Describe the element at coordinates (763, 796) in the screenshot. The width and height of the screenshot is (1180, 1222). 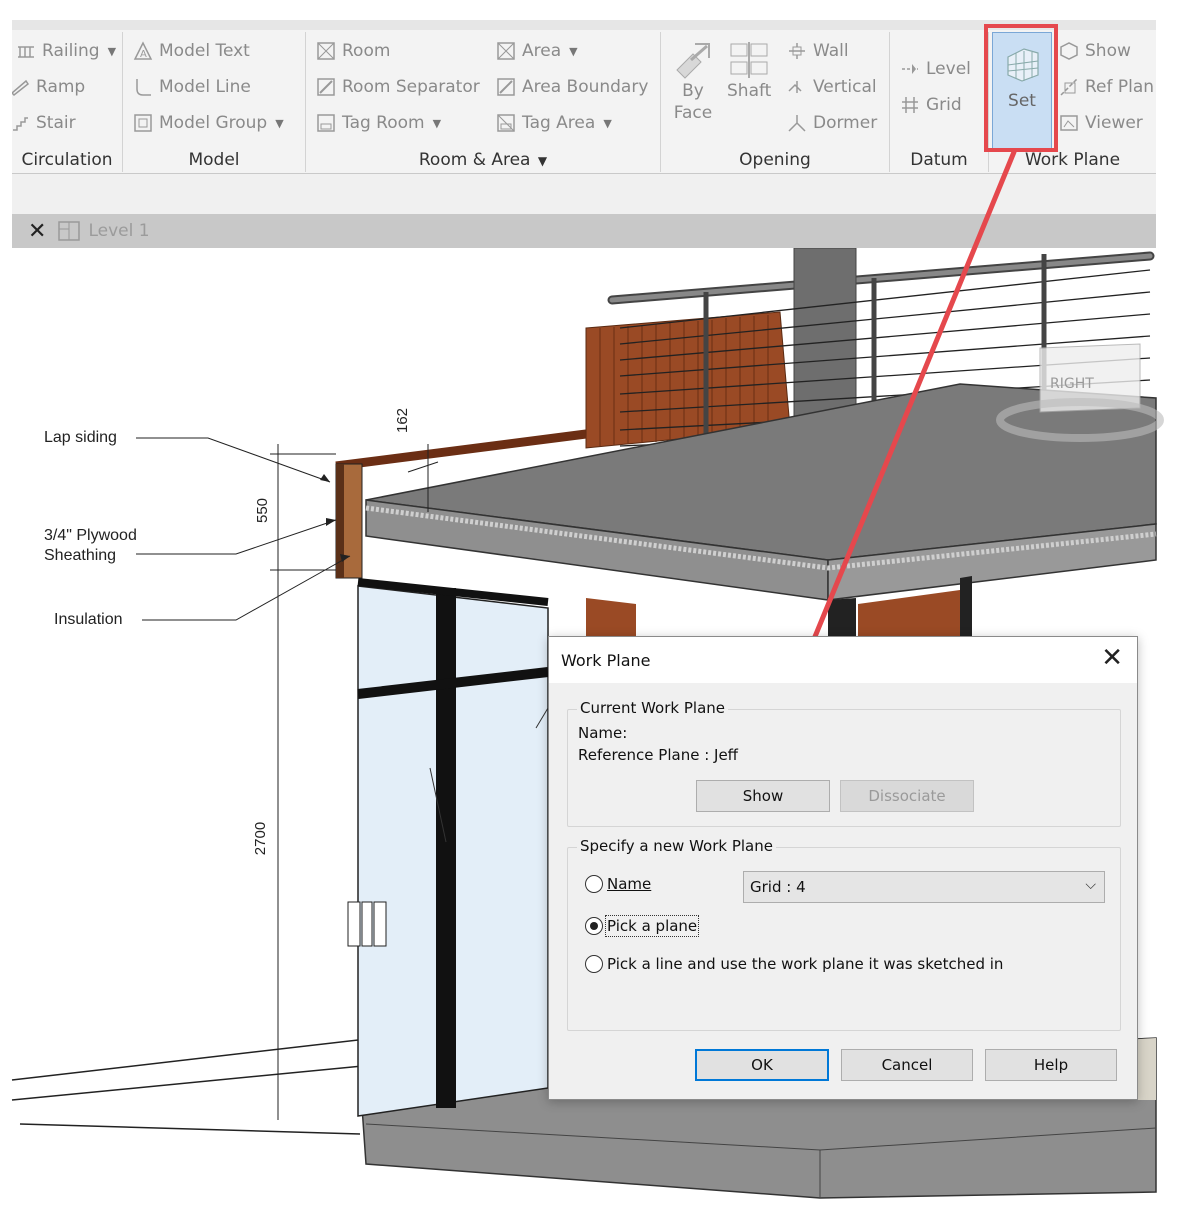
I see `show-button: Show` at that location.